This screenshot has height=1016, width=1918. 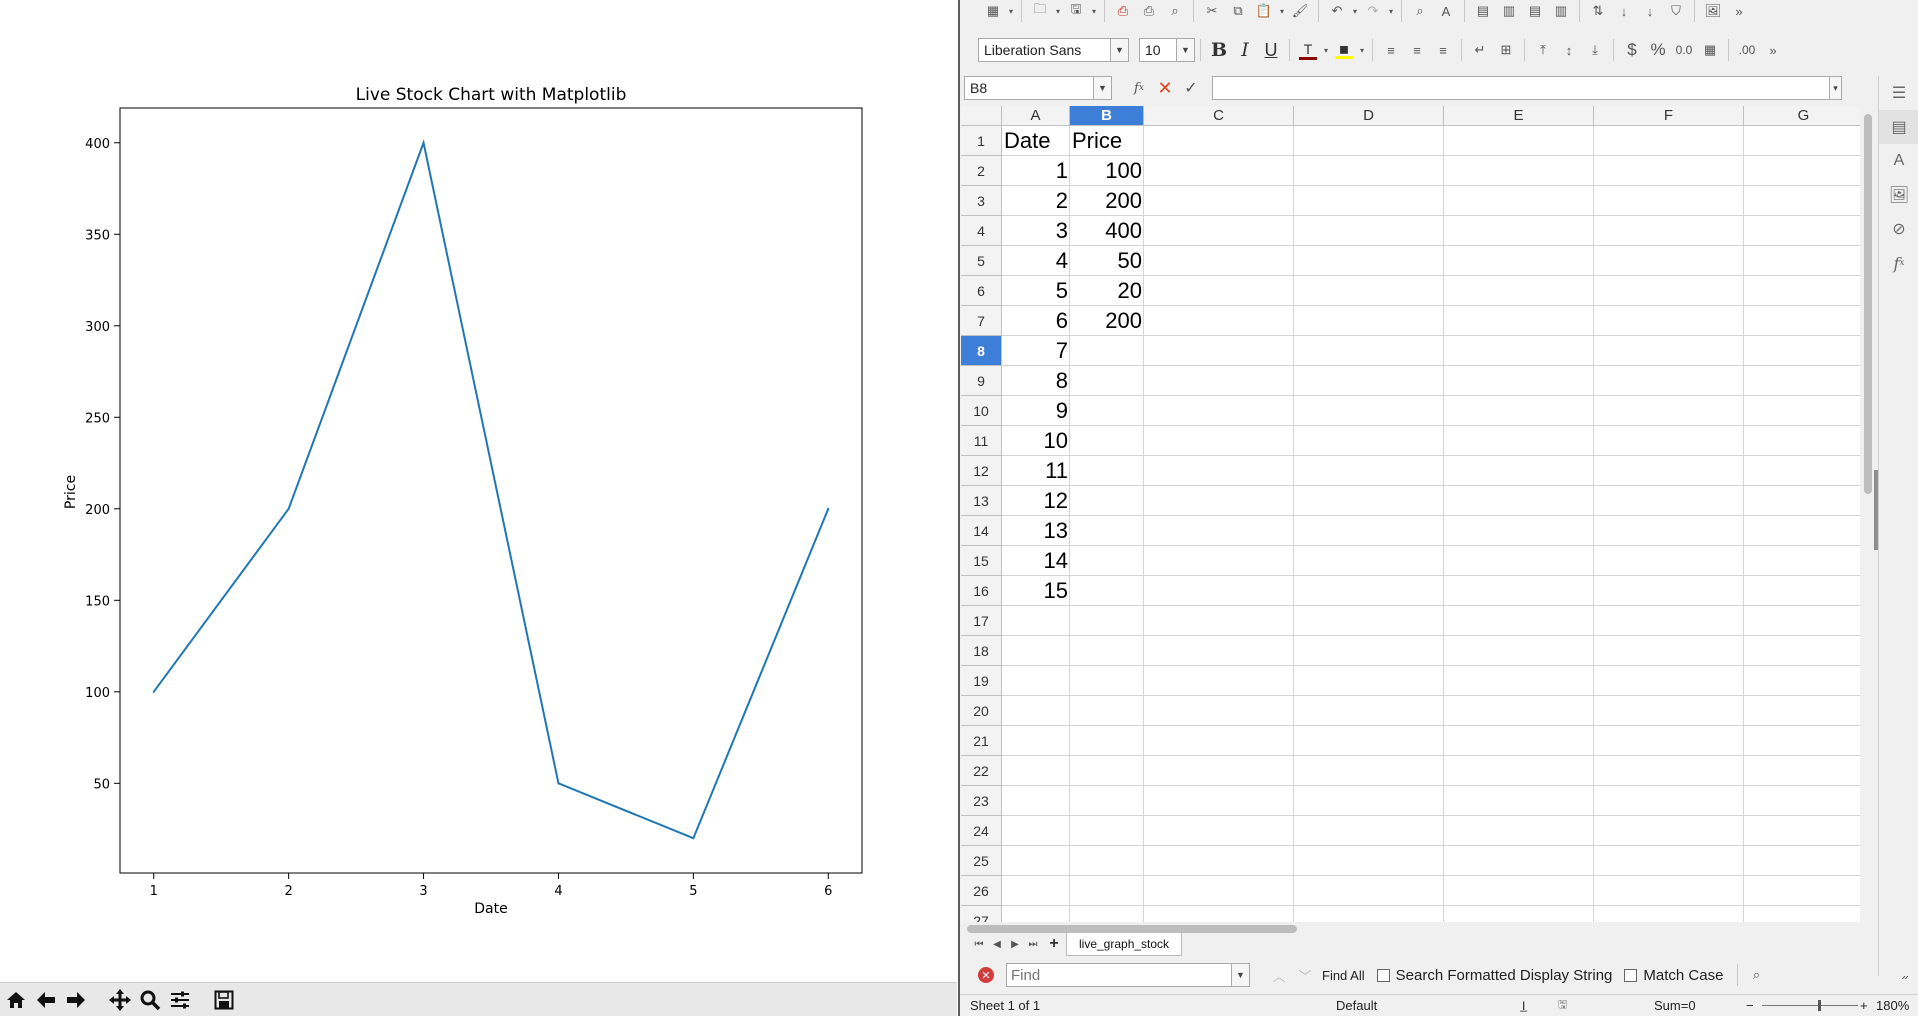 What do you see at coordinates (1036, 381) in the screenshot?
I see `cell-a9: 8` at bounding box center [1036, 381].